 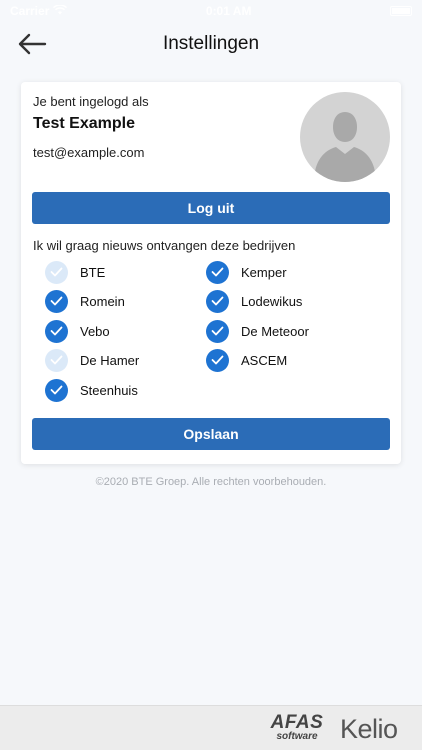 I want to click on status-time: 0:01 AM, so click(x=228, y=11).